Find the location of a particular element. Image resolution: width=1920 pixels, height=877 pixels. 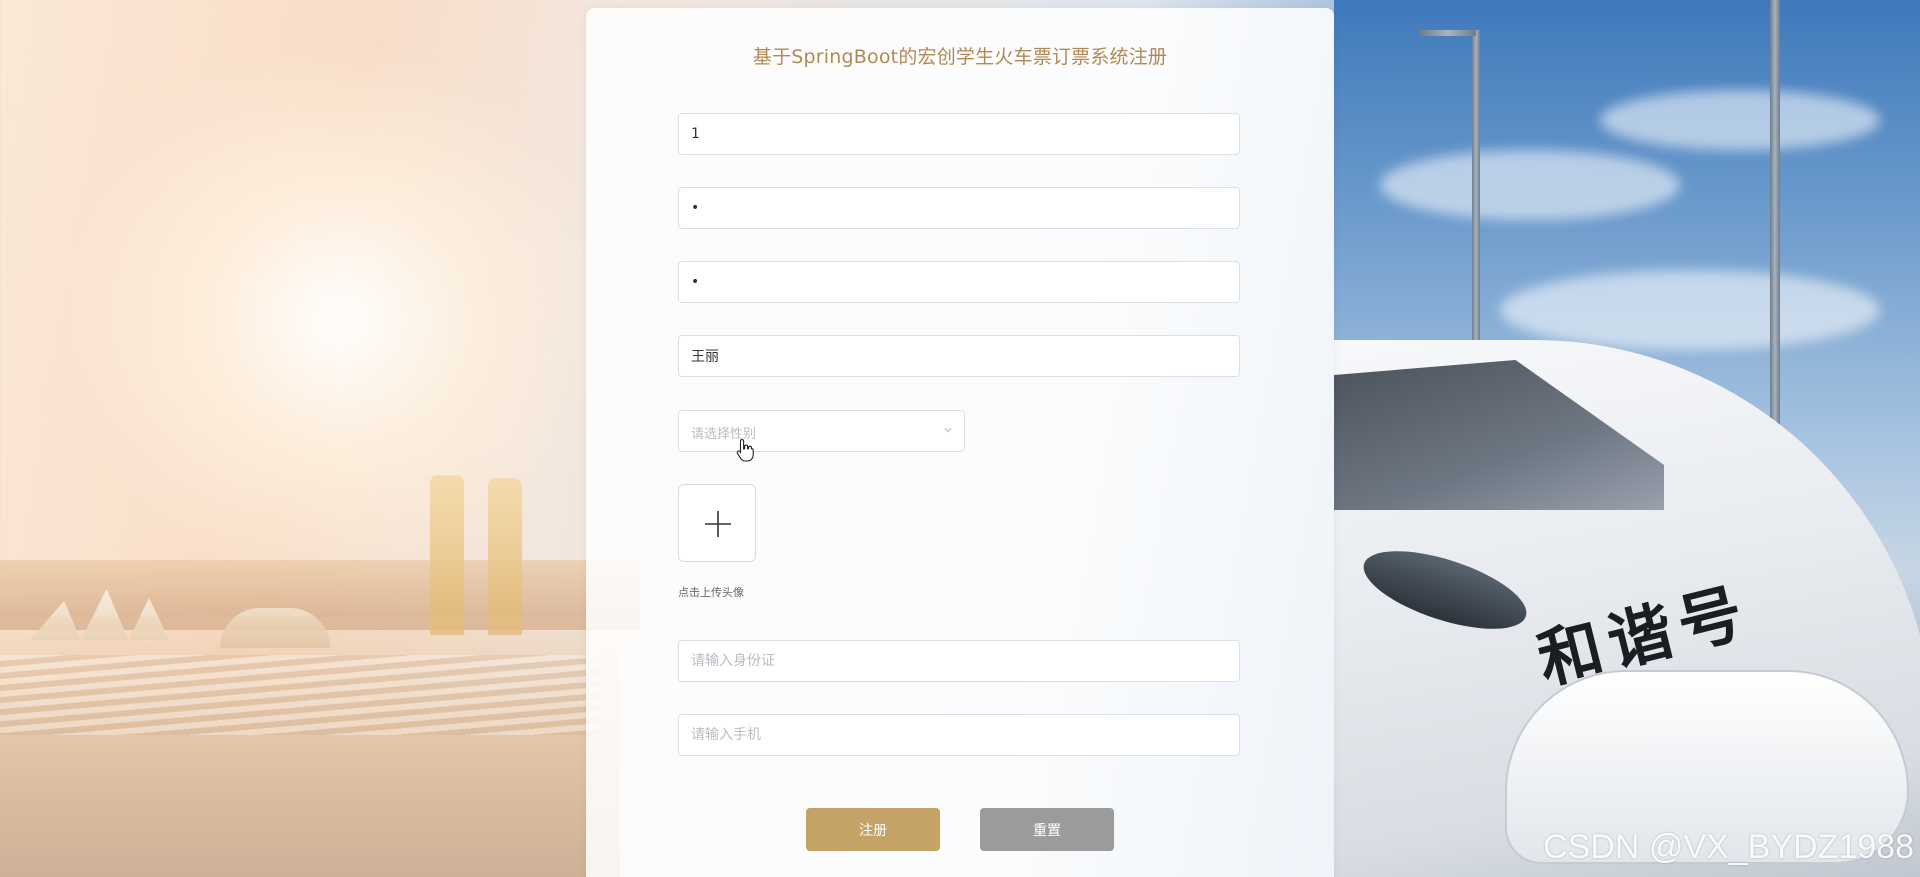

avatar-upload-button is located at coordinates (717, 523).